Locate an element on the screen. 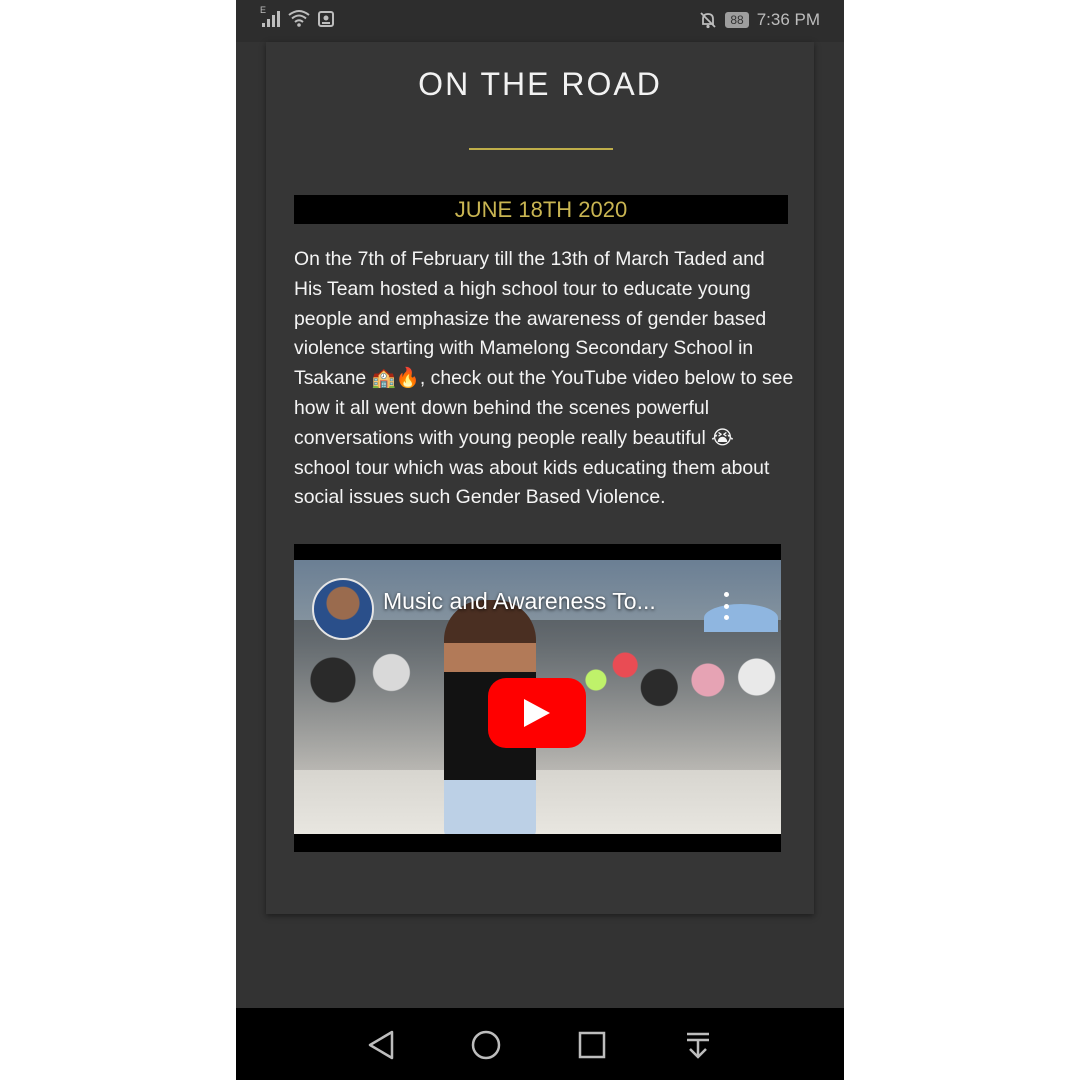 Image resolution: width=1080 pixels, height=1080 pixels. mute-icon is located at coordinates (708, 20).